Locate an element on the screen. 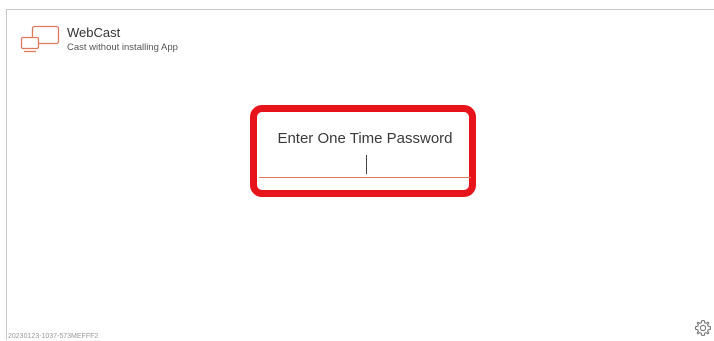 This screenshot has height=341, width=714. app-title: WebCast is located at coordinates (94, 32).